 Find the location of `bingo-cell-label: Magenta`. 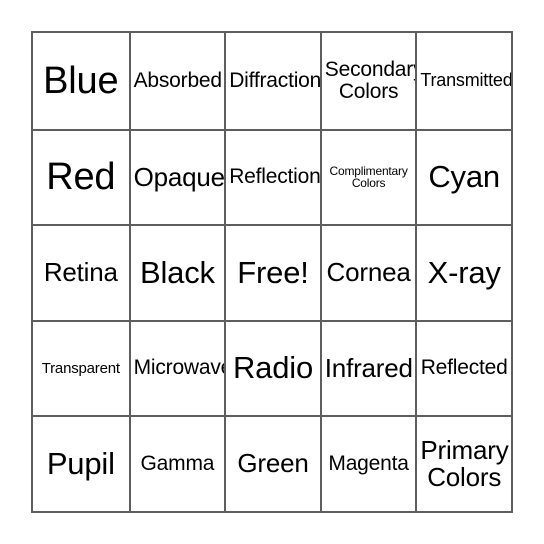

bingo-cell-label: Magenta is located at coordinates (368, 464).